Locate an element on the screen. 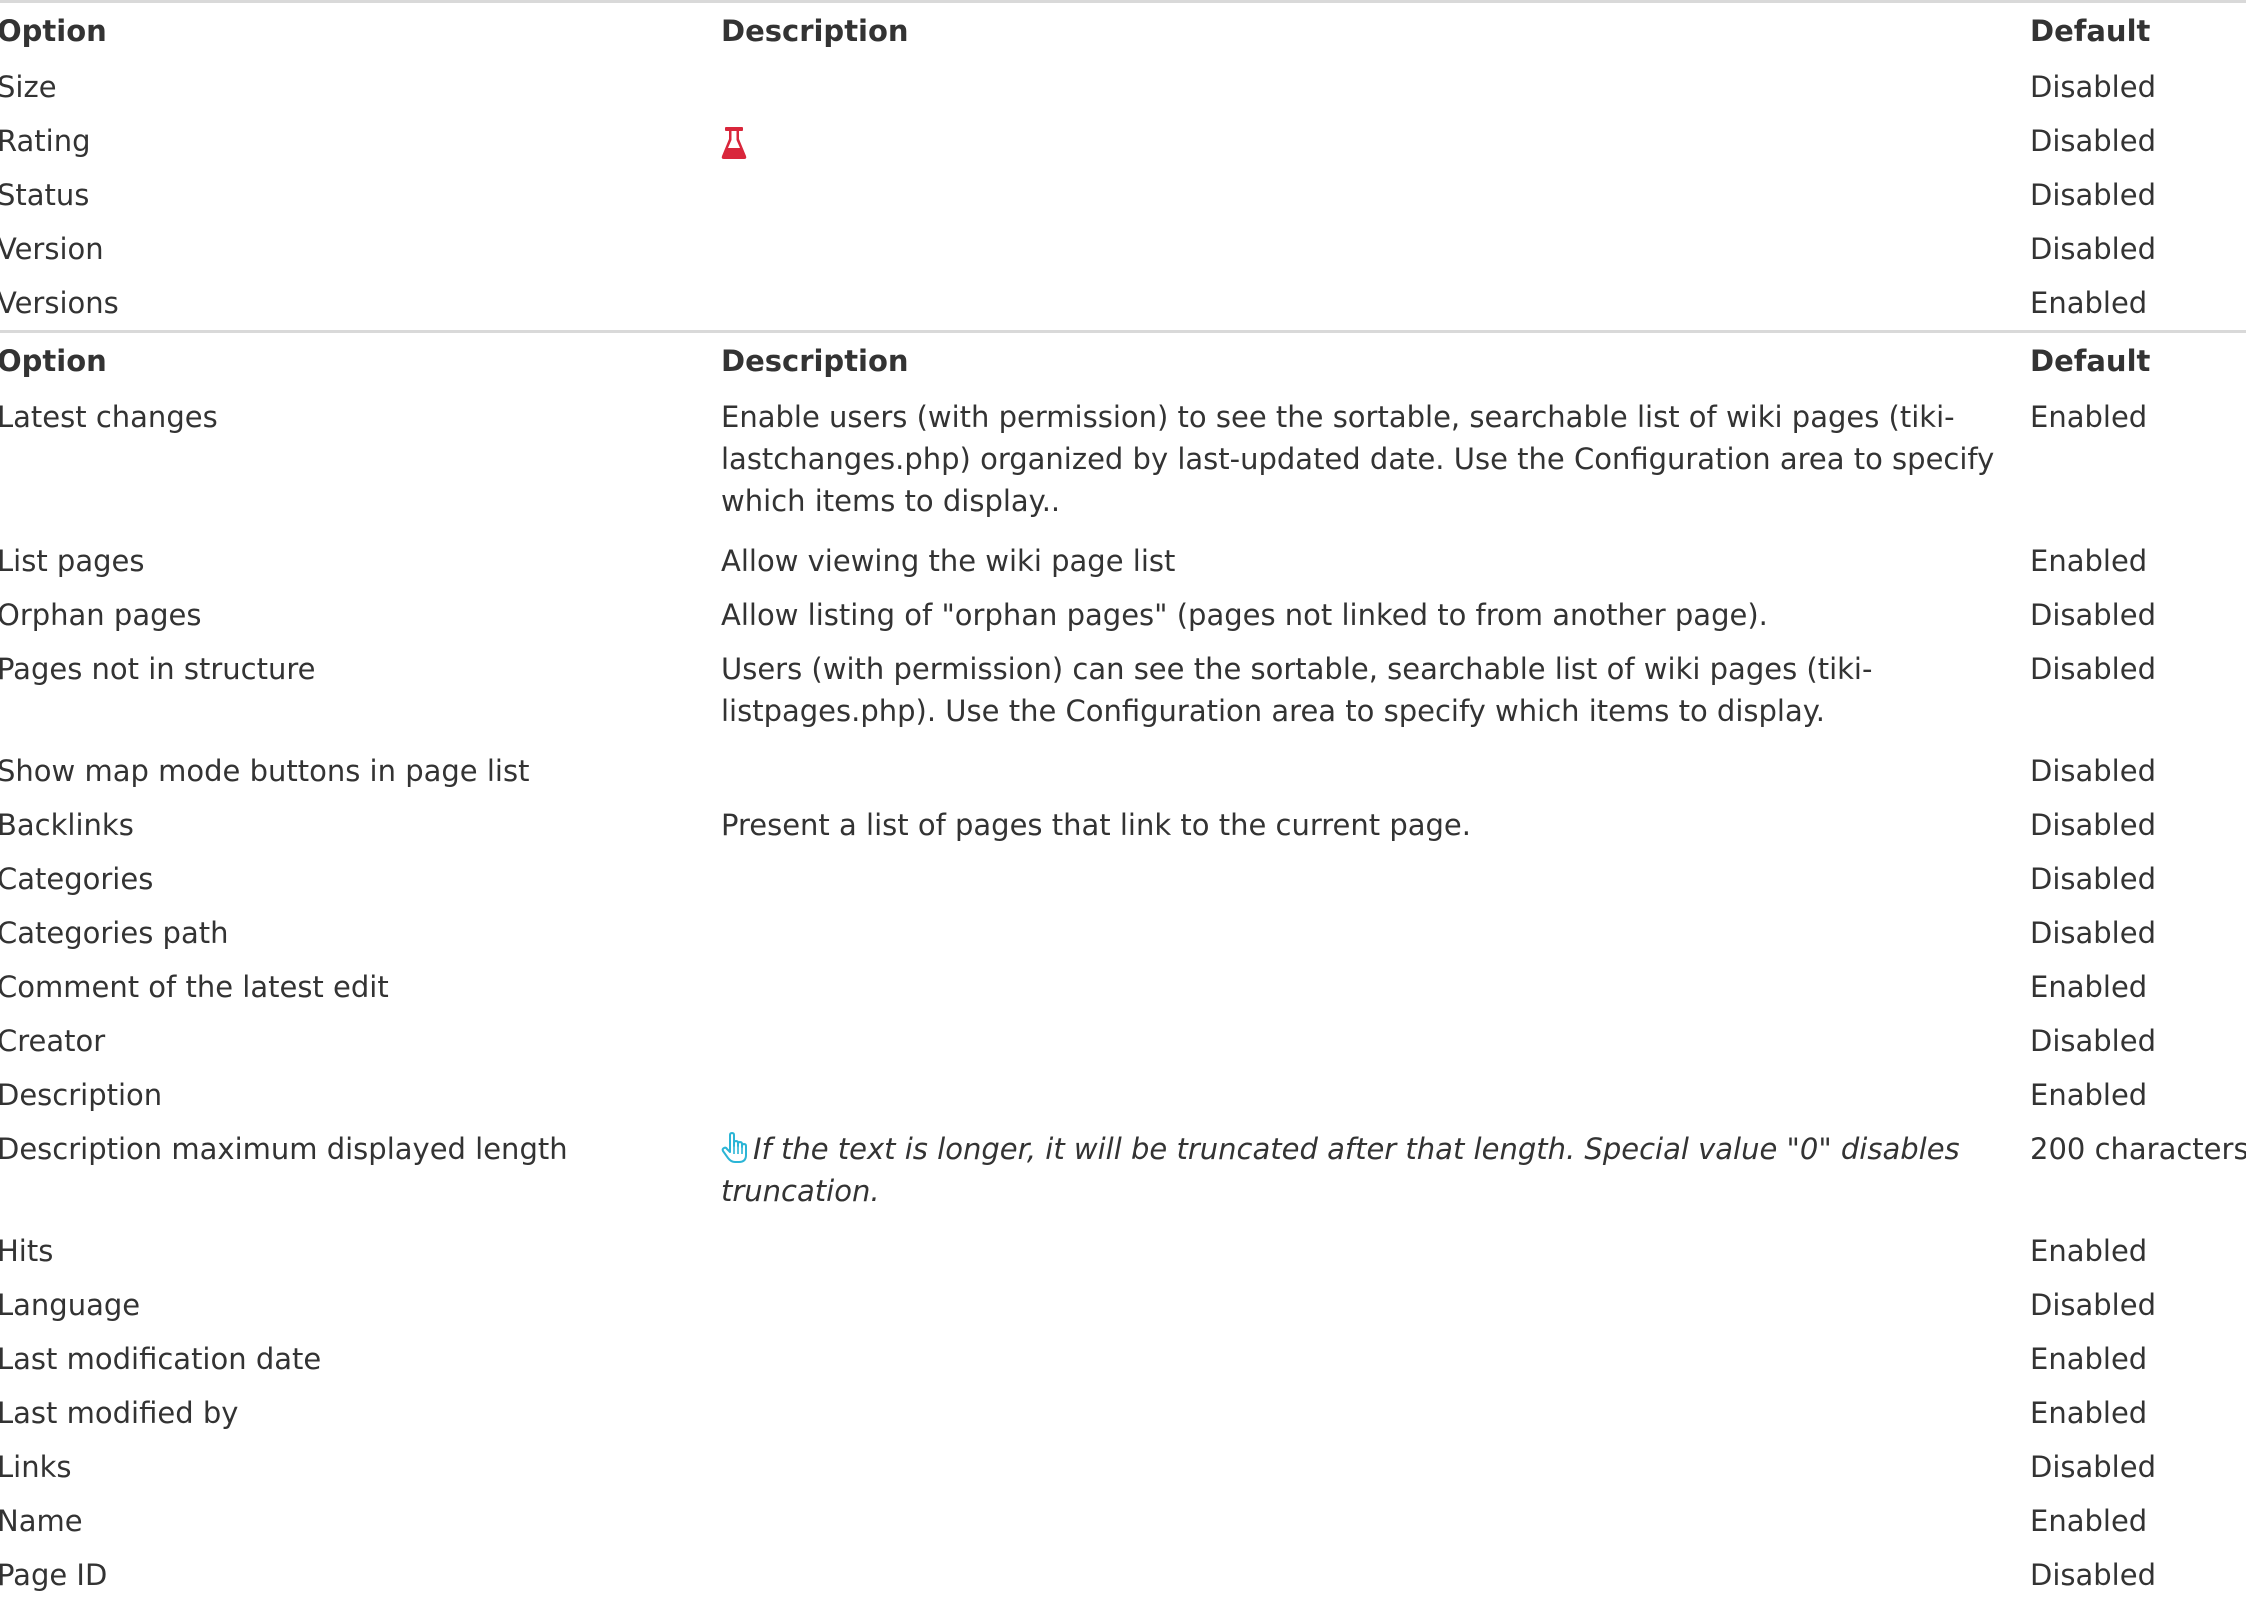 The width and height of the screenshot is (2246, 1602). option-label: Page ID is located at coordinates (54, 1575).